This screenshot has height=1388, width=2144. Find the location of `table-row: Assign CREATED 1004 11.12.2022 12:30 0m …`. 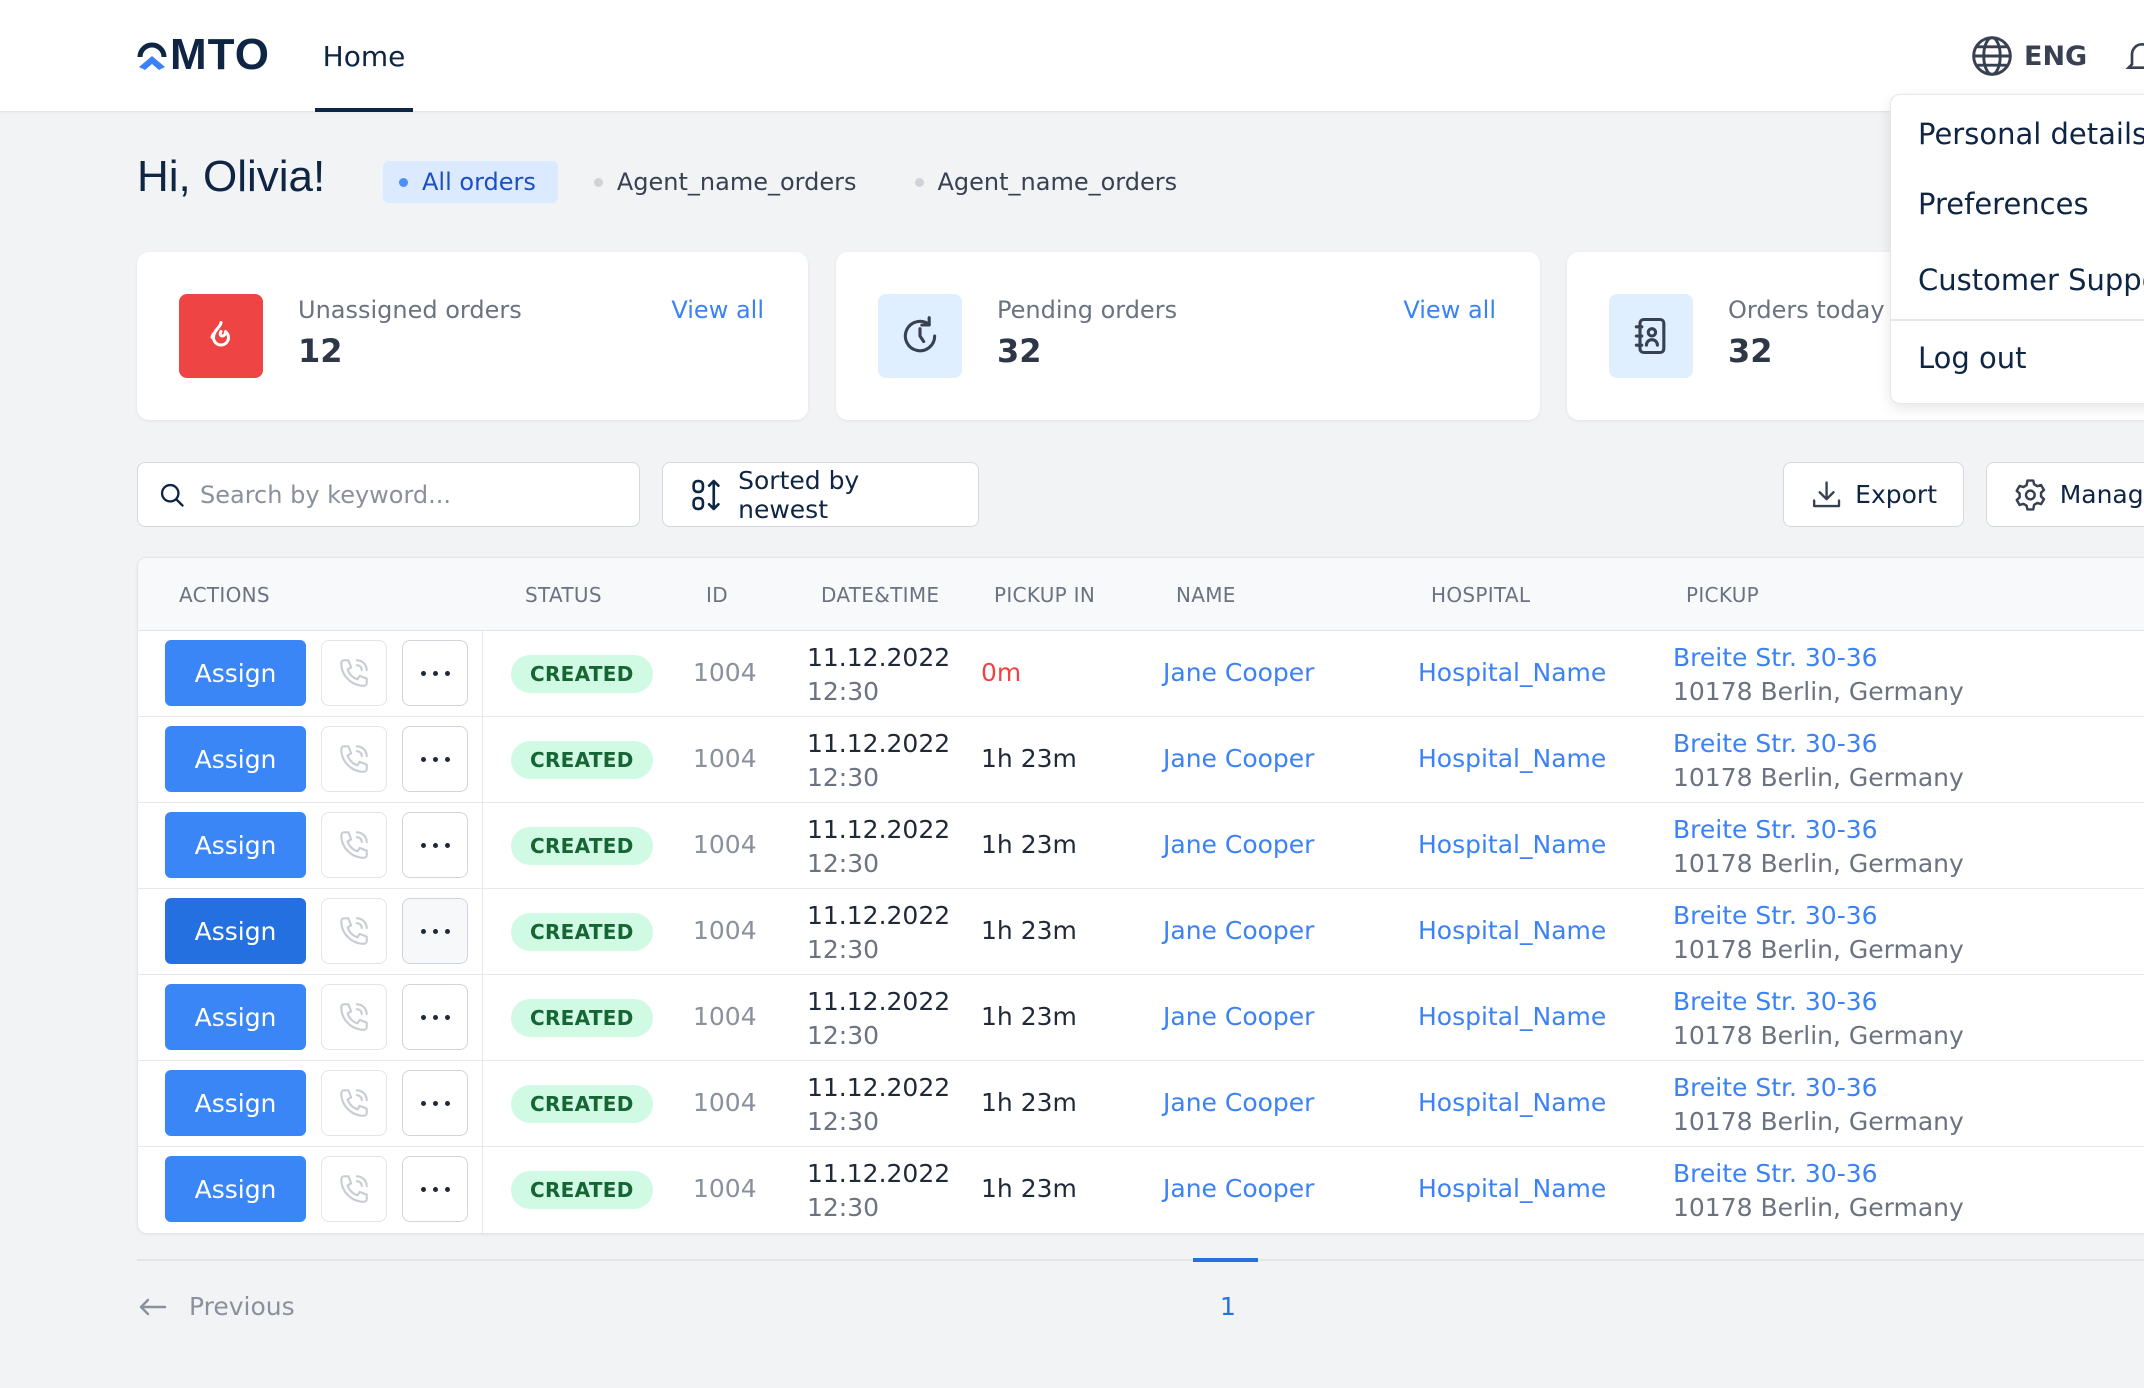

table-row: Assign CREATED 1004 11.12.2022 12:30 0m … is located at coordinates (1141, 674).